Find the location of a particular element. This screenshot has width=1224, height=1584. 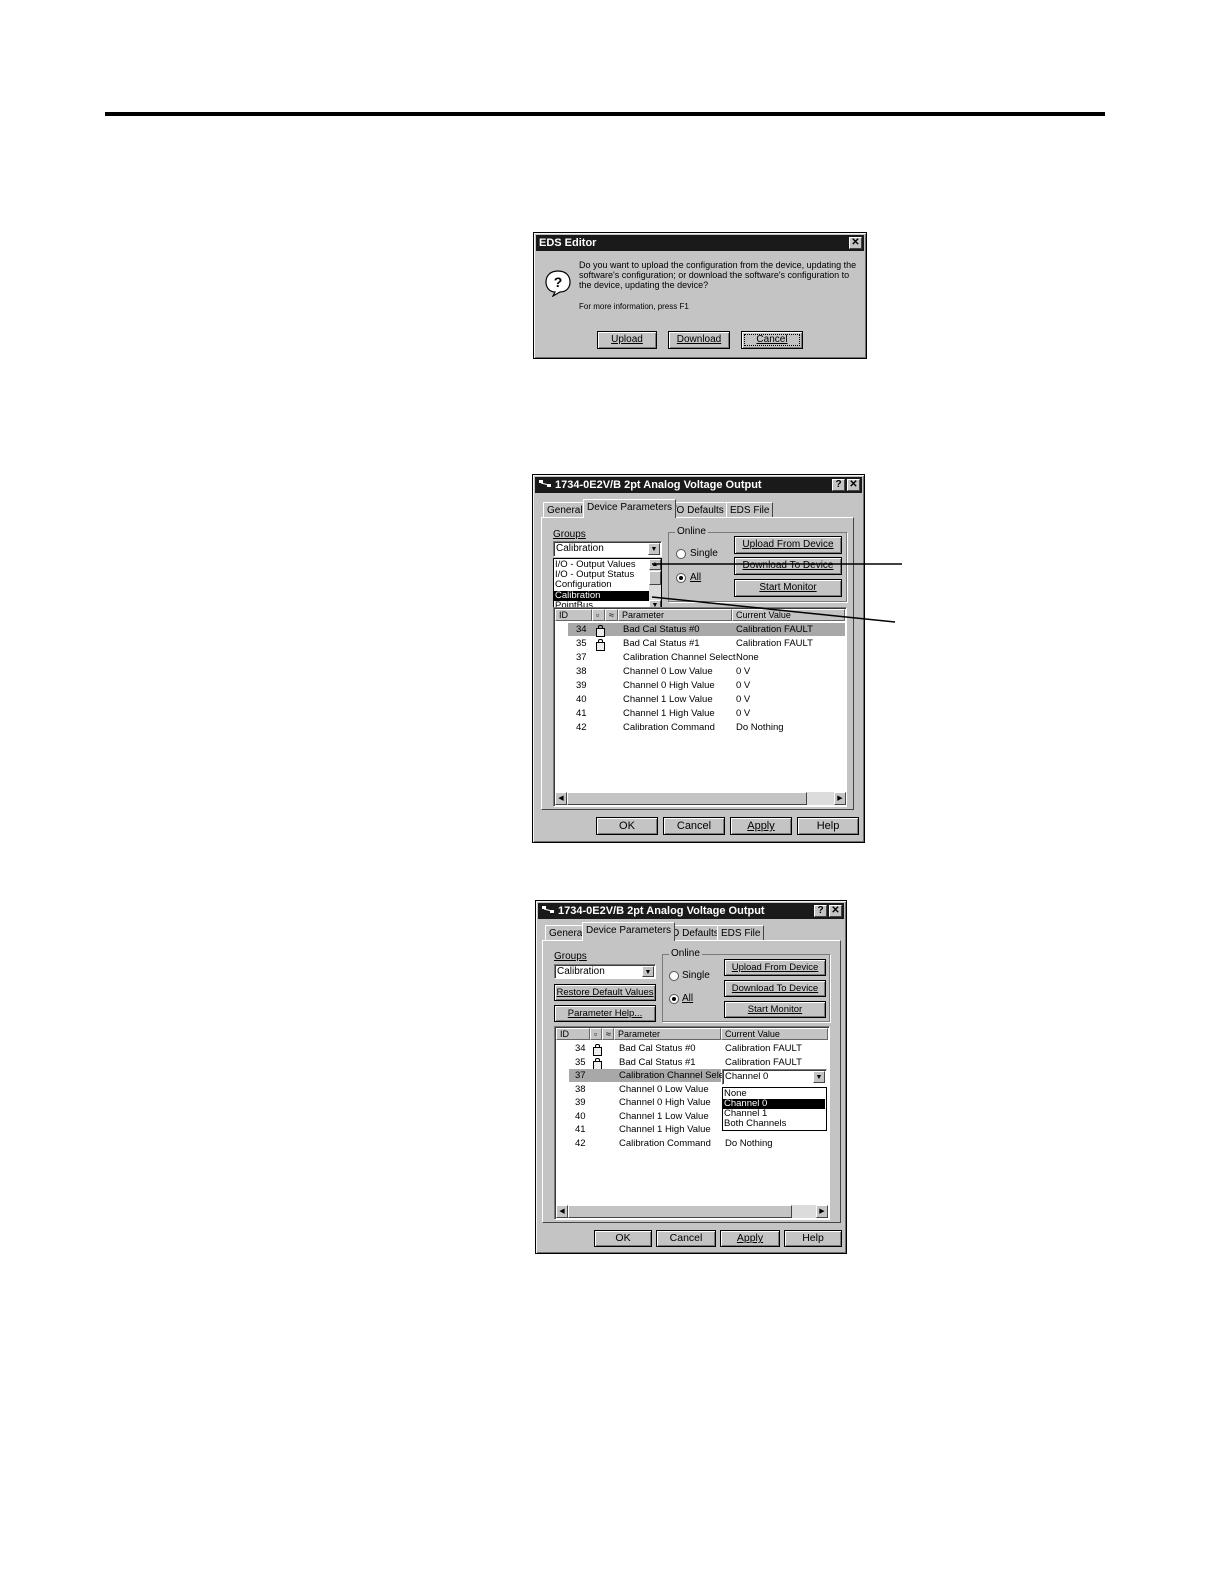

download-to-device-button: Download To Device is located at coordinates (775, 988).